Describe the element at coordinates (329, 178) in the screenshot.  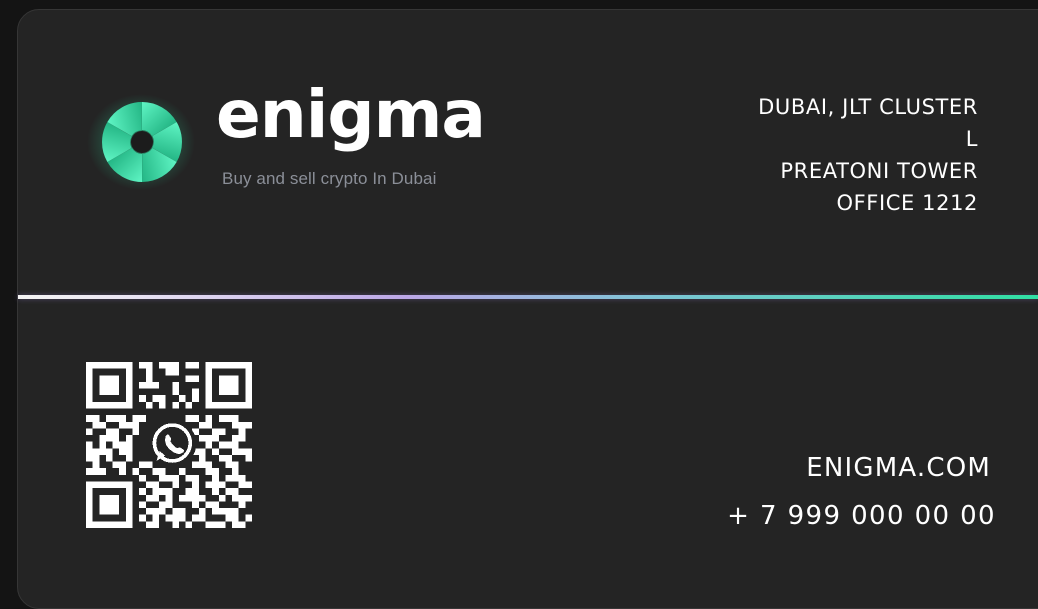
I see `brand-tagline: Buy and sell crypto In Dubai` at that location.